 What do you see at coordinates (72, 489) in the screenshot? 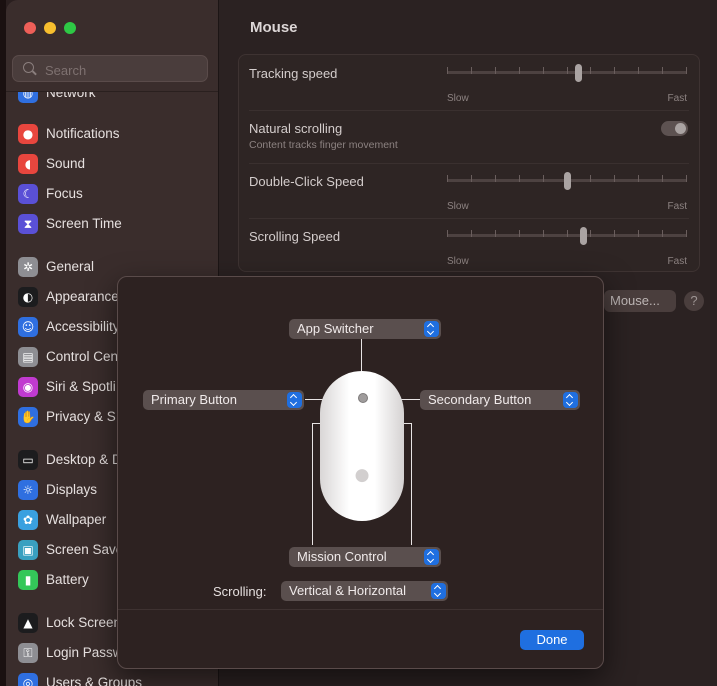
I see `sidebar-item-label: Displays` at bounding box center [72, 489].